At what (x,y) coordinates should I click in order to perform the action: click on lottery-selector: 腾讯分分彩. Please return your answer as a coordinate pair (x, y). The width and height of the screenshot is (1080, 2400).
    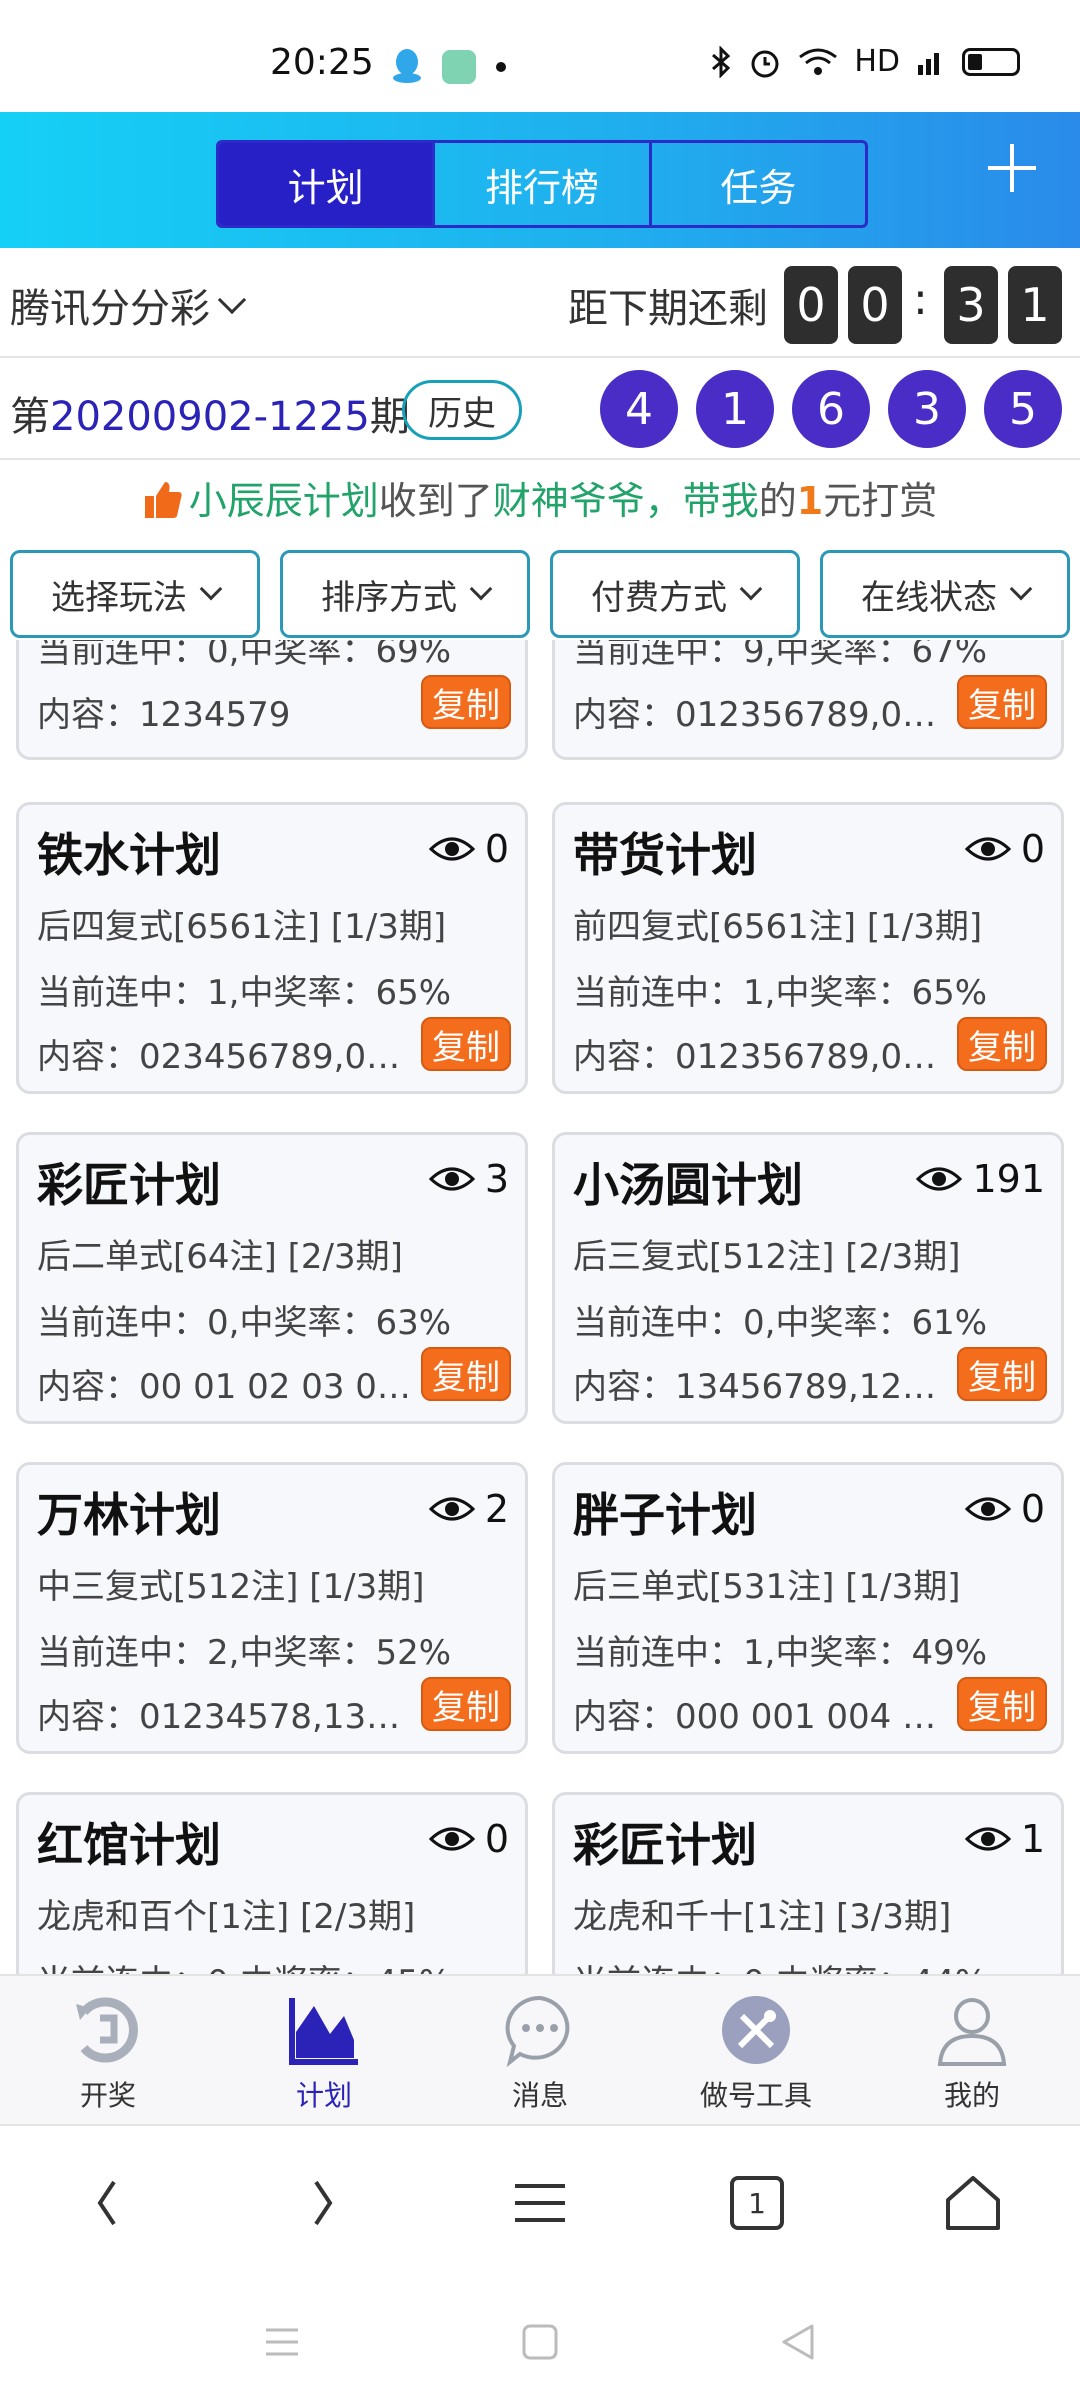
    Looking at the image, I should click on (128, 305).